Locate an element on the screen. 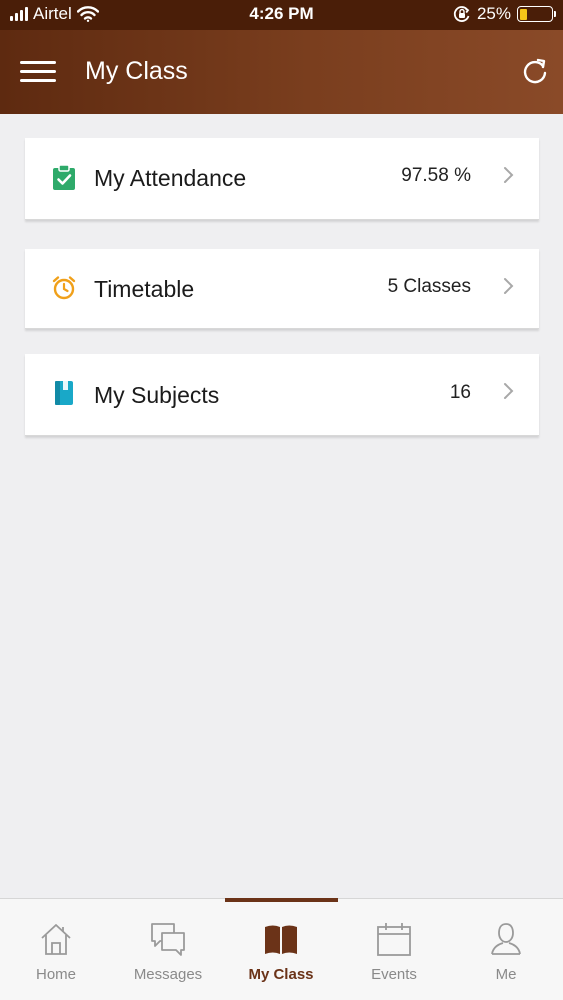 The image size is (563, 1000). app-header: My Class is located at coordinates (281, 72).